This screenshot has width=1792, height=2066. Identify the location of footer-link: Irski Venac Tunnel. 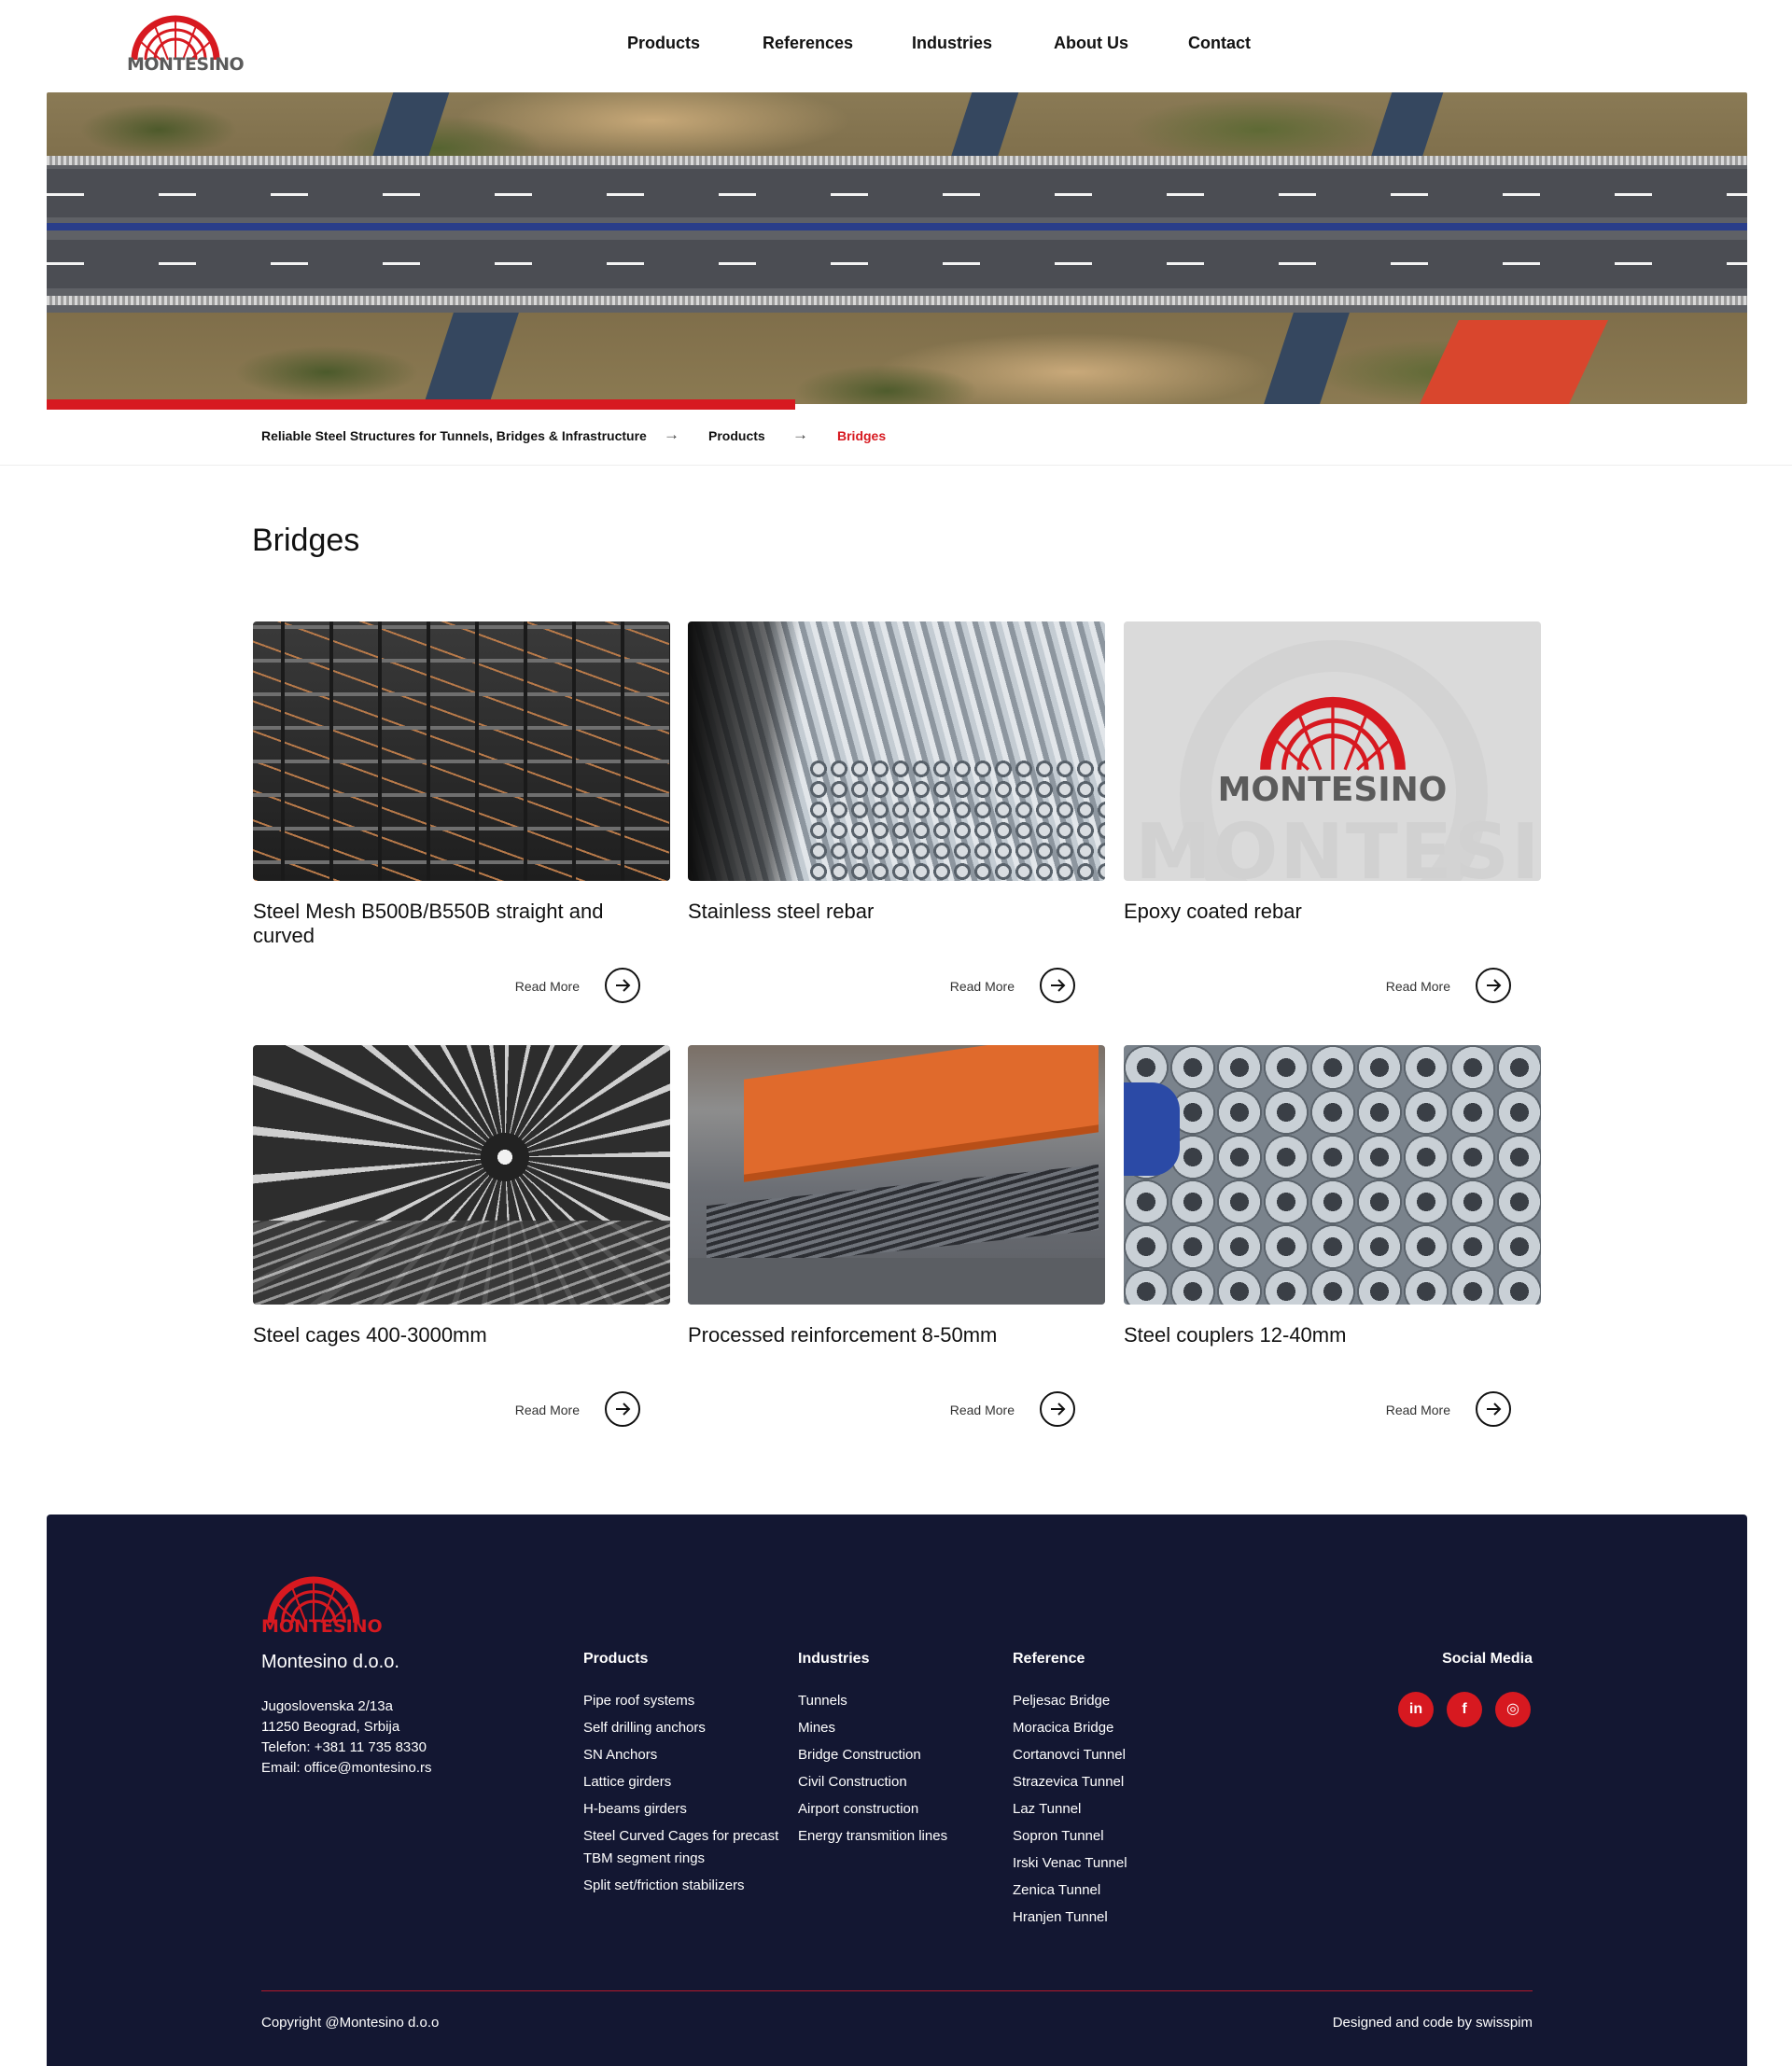
(1106, 1863).